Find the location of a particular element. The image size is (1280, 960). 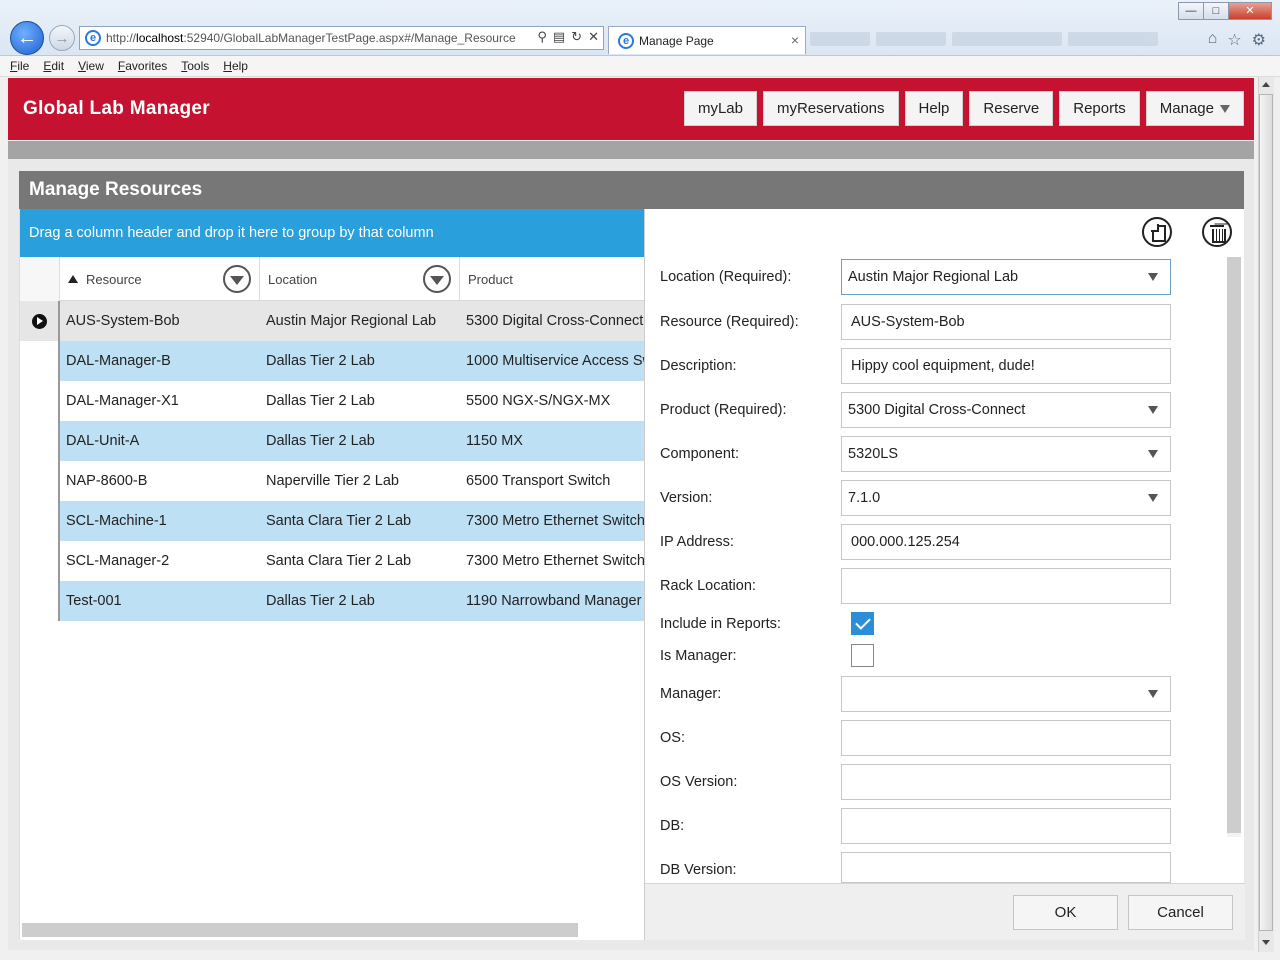

cell-product: 5500 NGX-S/NGX-MX is located at coordinates (538, 401).